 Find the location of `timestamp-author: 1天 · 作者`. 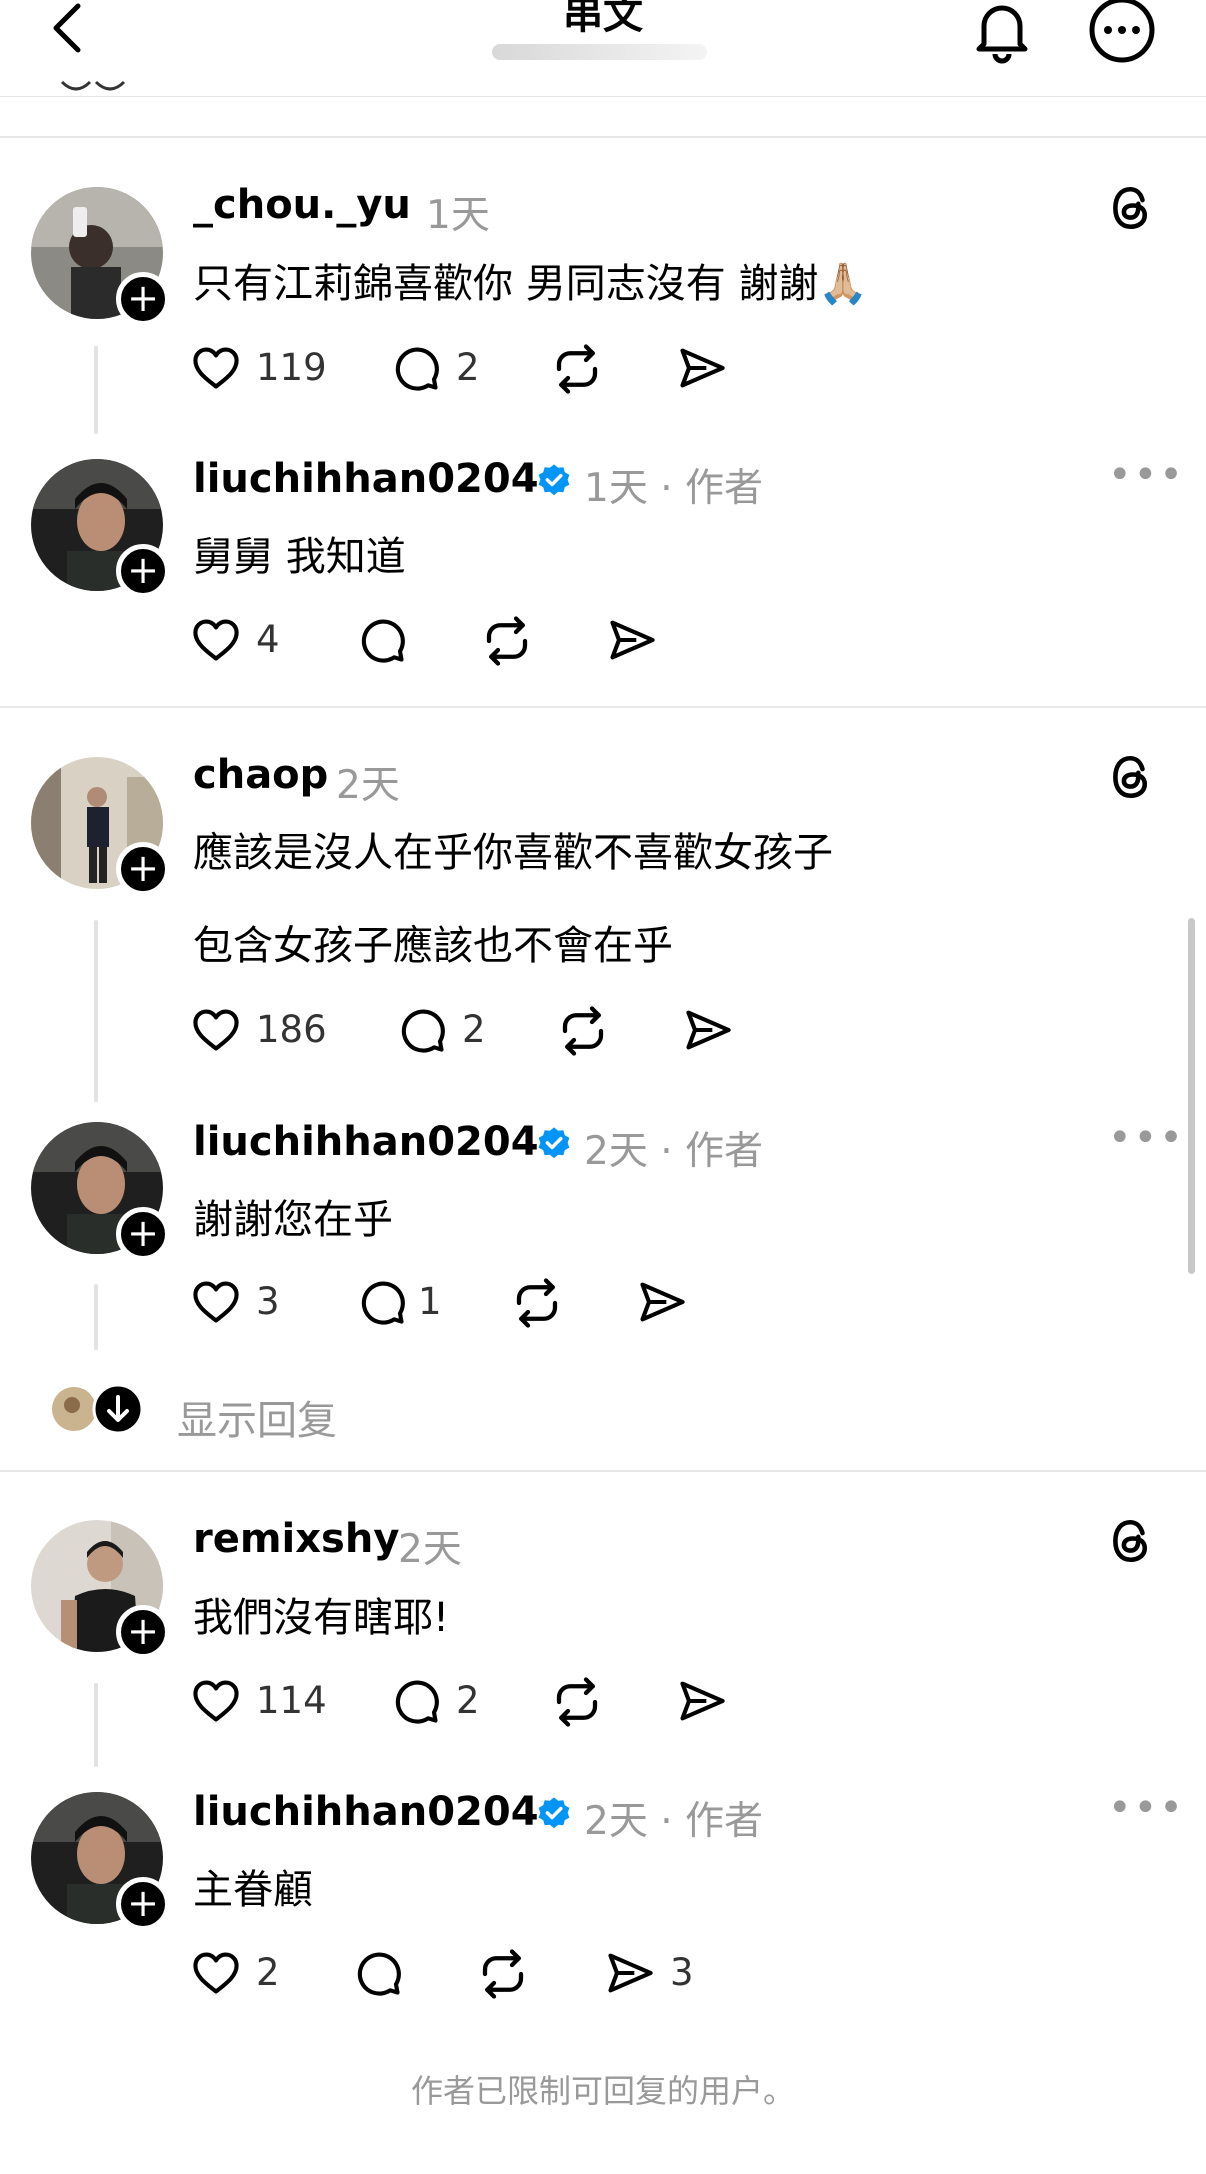

timestamp-author: 1天 · 作者 is located at coordinates (674, 488).